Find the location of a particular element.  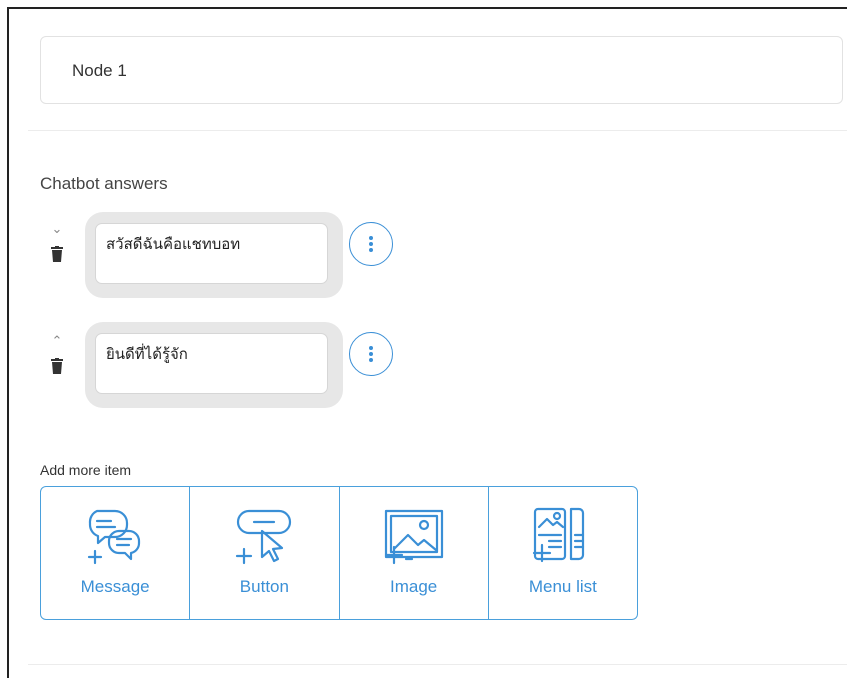

section-label: Chatbot answers is located at coordinates (104, 183).